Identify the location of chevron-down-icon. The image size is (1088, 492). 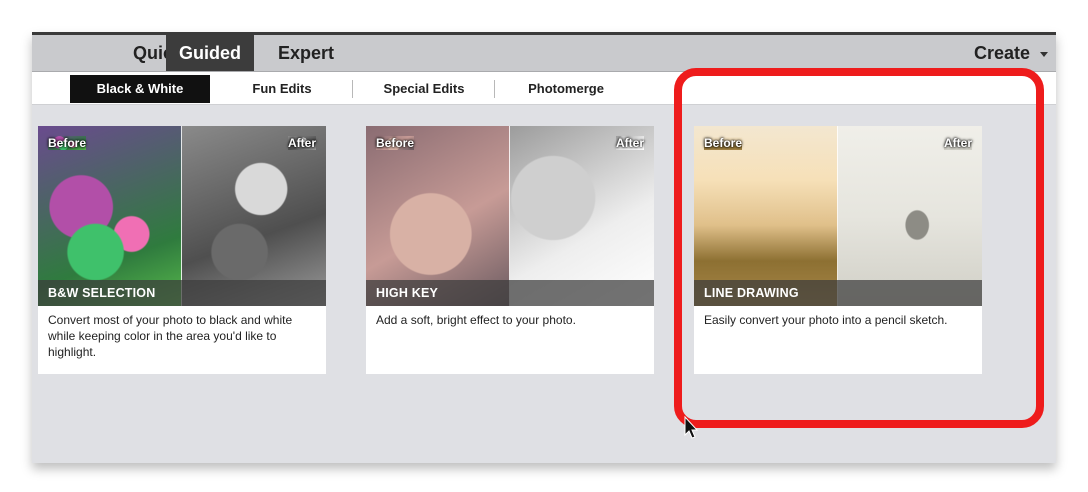
(1044, 54).